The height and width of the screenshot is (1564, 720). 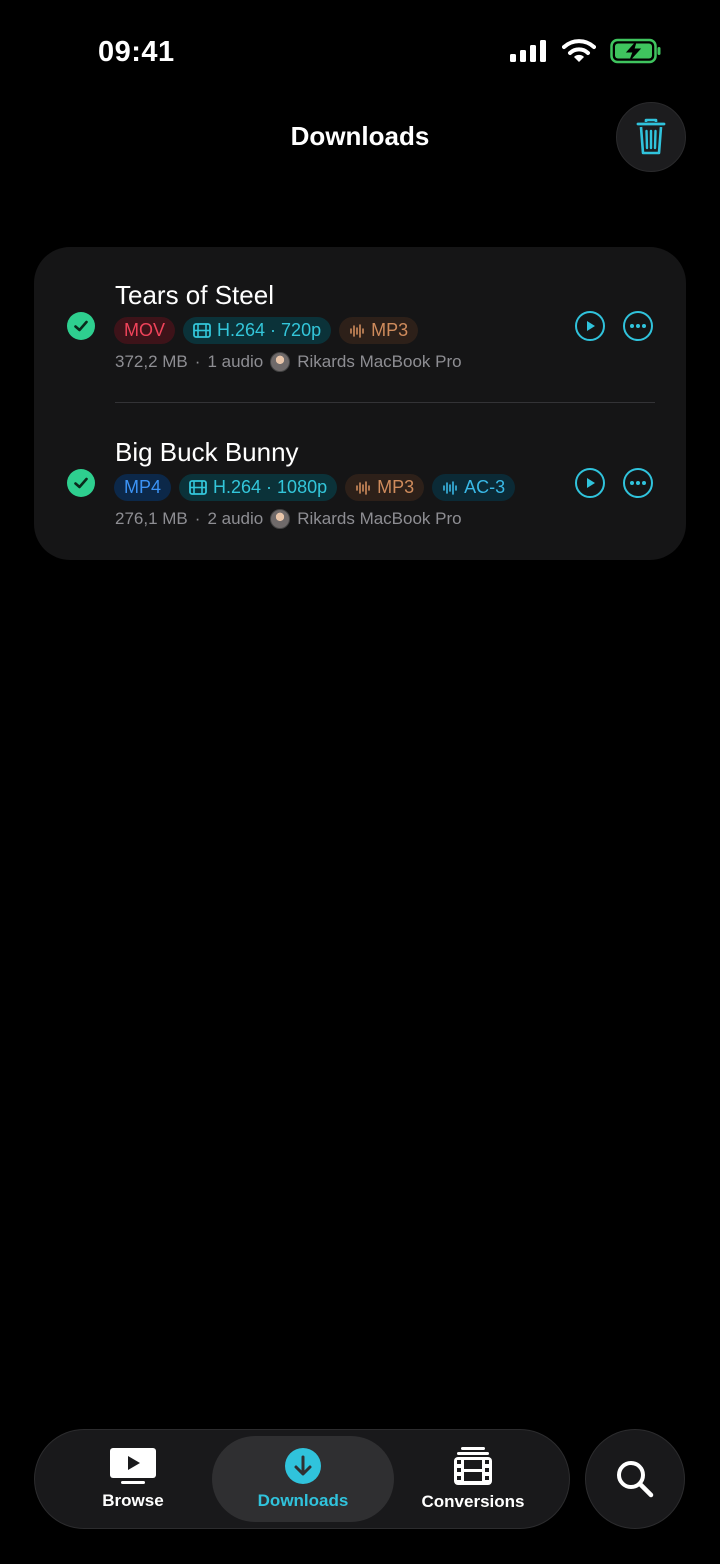 I want to click on tab-conversions: Conversions, so click(x=473, y=1479).